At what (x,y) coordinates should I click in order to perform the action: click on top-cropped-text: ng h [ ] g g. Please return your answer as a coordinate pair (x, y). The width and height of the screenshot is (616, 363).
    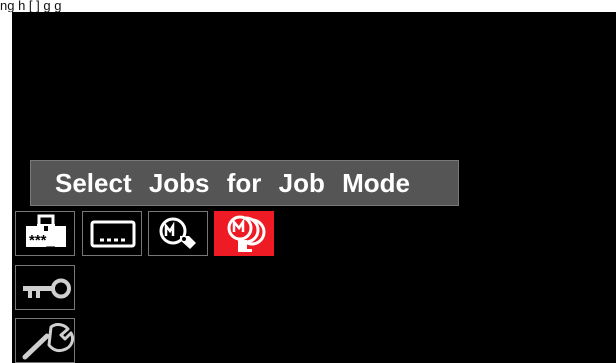
    Looking at the image, I should click on (31, 6).